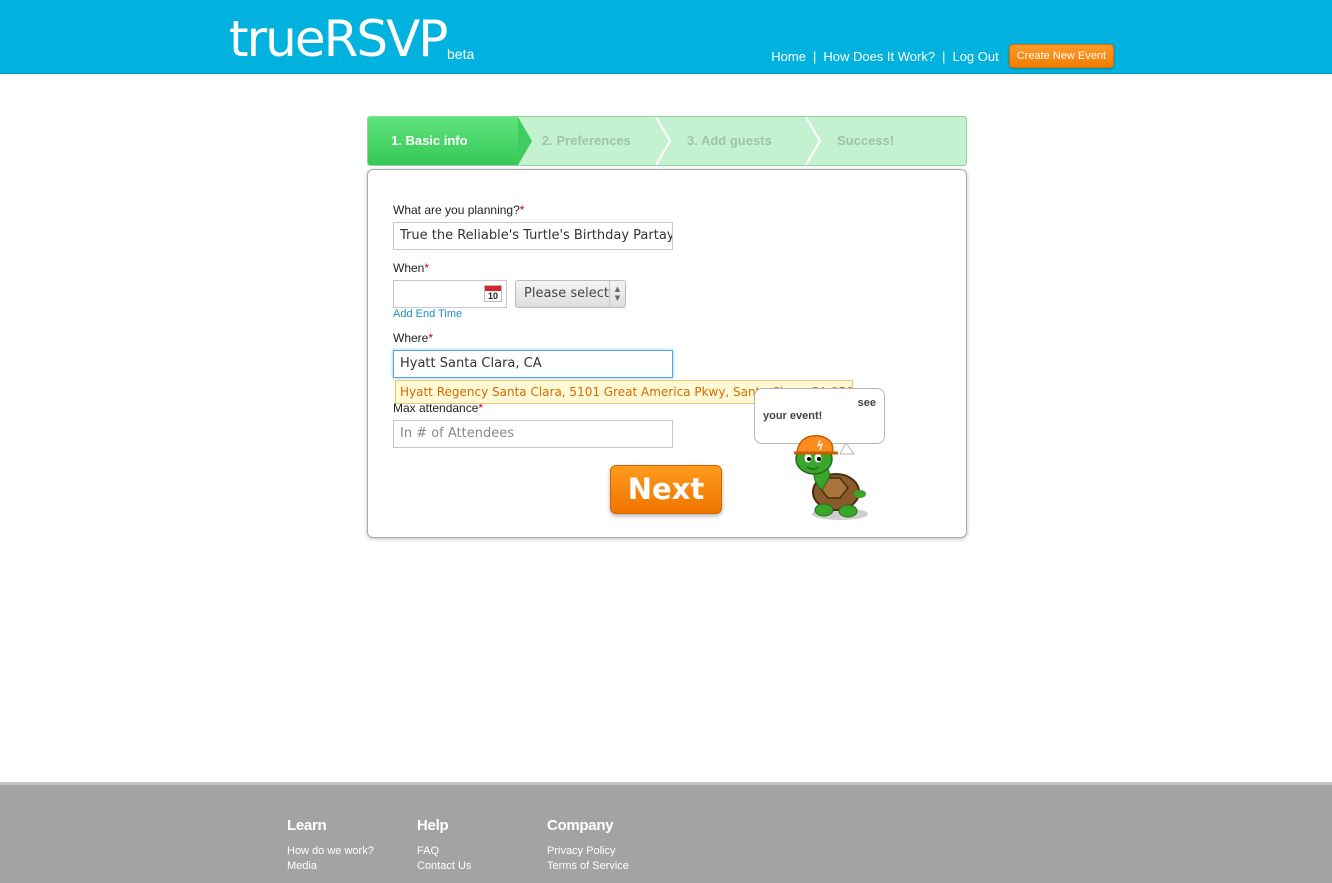 The height and width of the screenshot is (883, 1332). What do you see at coordinates (729, 140) in the screenshot?
I see `step-add-guests: 3. Add guests` at bounding box center [729, 140].